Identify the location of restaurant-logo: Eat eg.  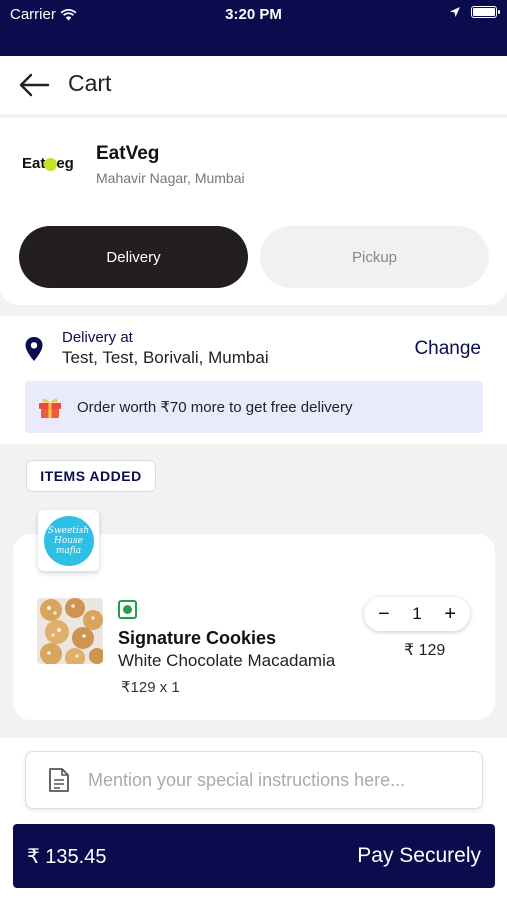
(50, 163).